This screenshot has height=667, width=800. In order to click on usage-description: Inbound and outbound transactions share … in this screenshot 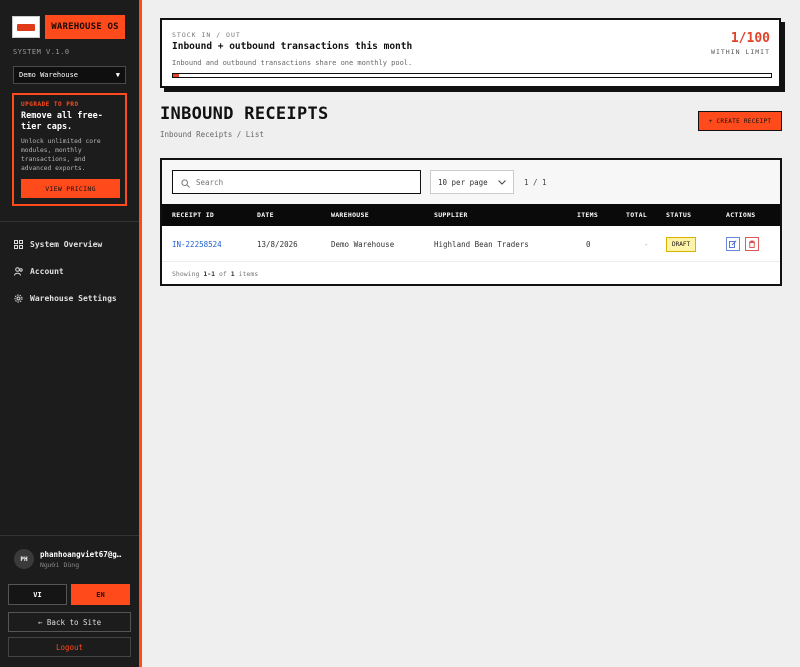, I will do `click(292, 63)`.